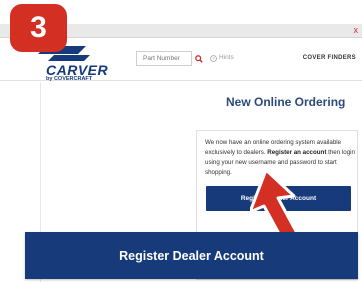 The image size is (362, 282). I want to click on search-icon, so click(199, 58).